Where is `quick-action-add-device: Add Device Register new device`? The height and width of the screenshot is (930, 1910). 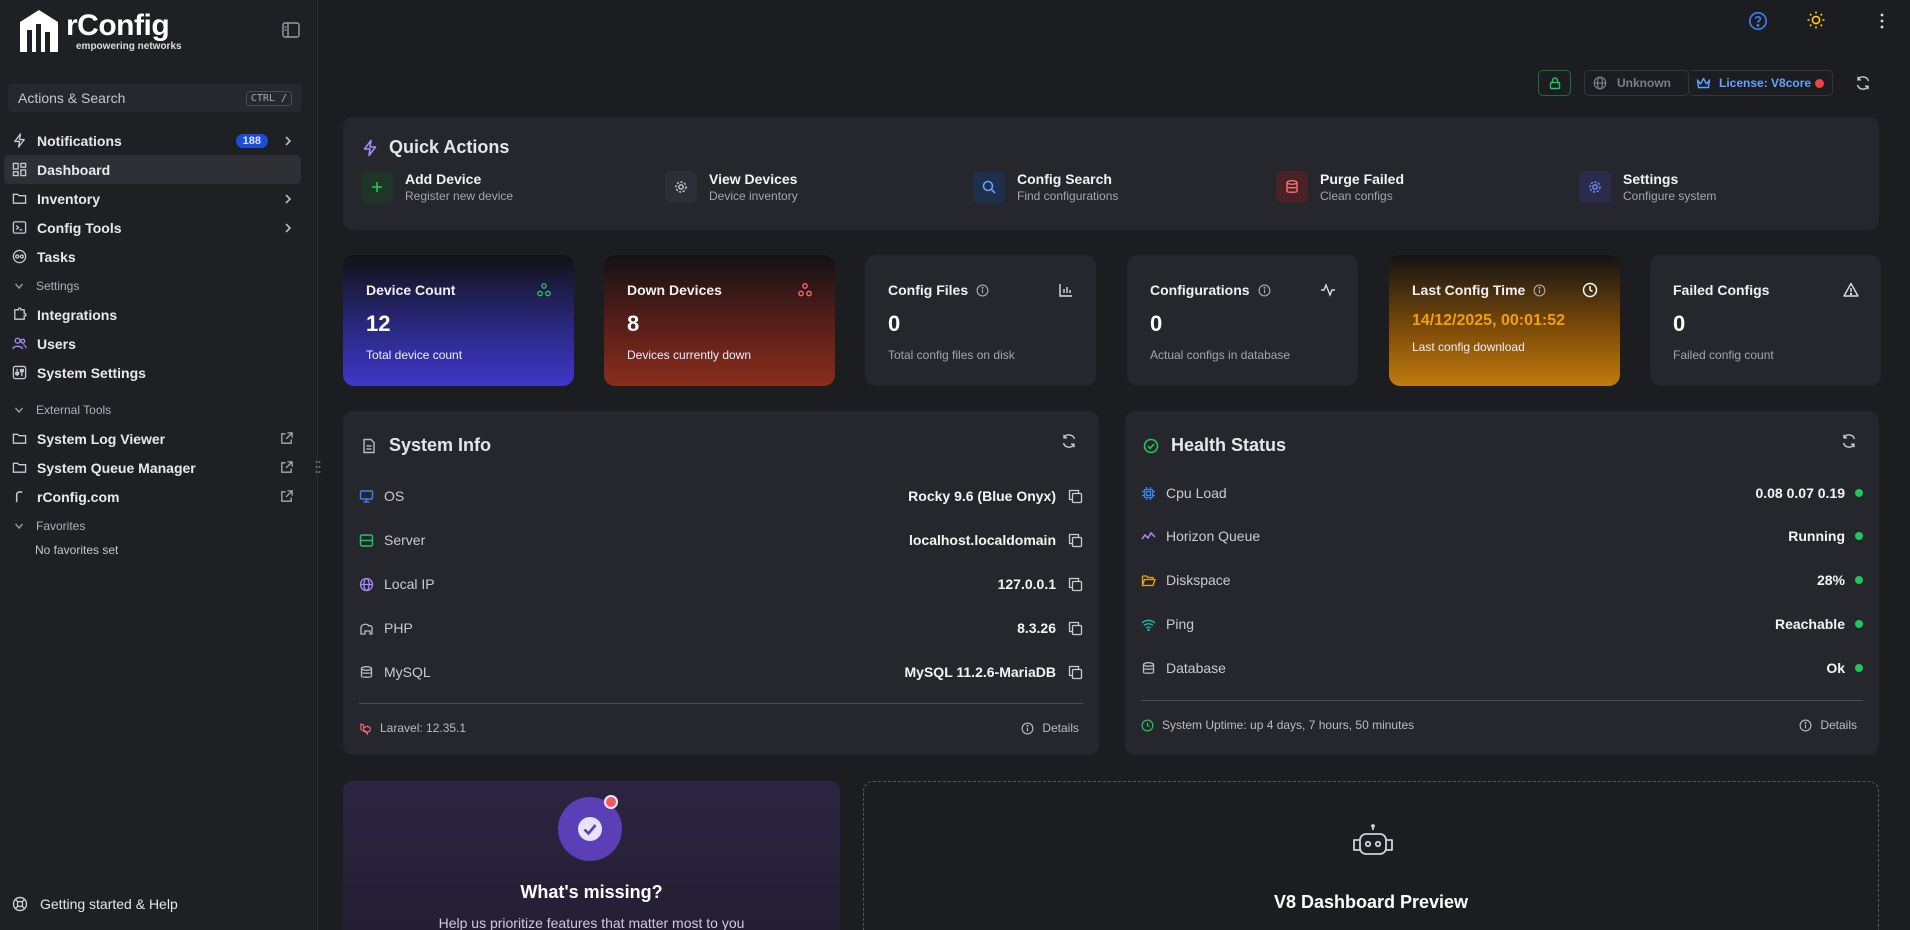
quick-action-add-device: Add Device Register new device is located at coordinates (437, 187).